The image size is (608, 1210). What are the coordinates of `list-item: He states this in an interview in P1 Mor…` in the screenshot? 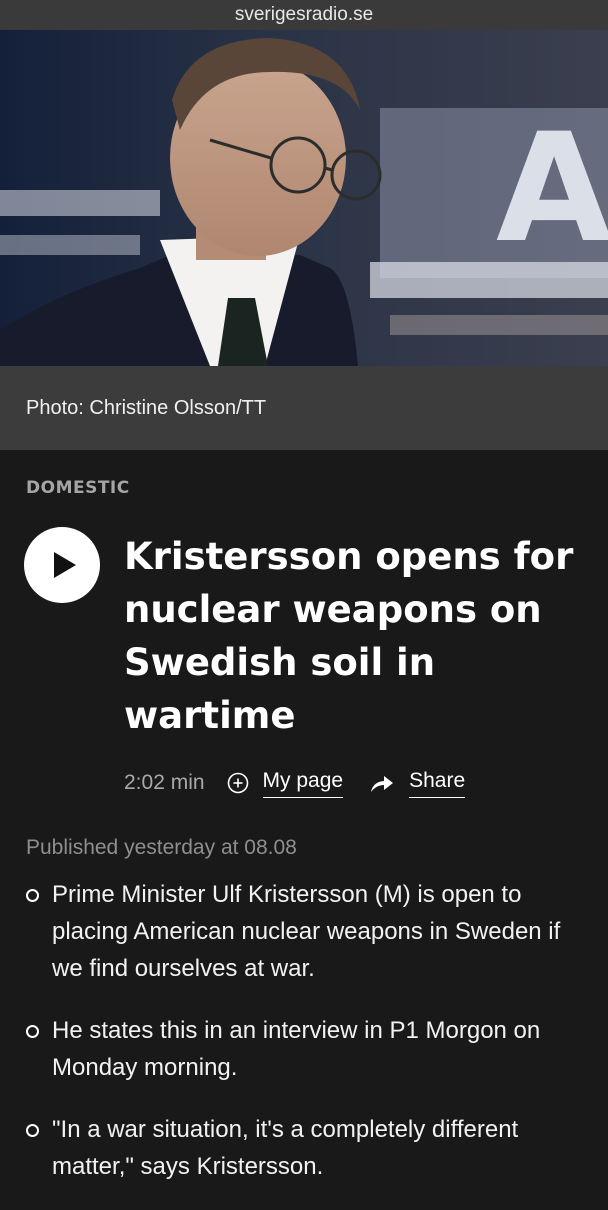 It's located at (304, 1049).